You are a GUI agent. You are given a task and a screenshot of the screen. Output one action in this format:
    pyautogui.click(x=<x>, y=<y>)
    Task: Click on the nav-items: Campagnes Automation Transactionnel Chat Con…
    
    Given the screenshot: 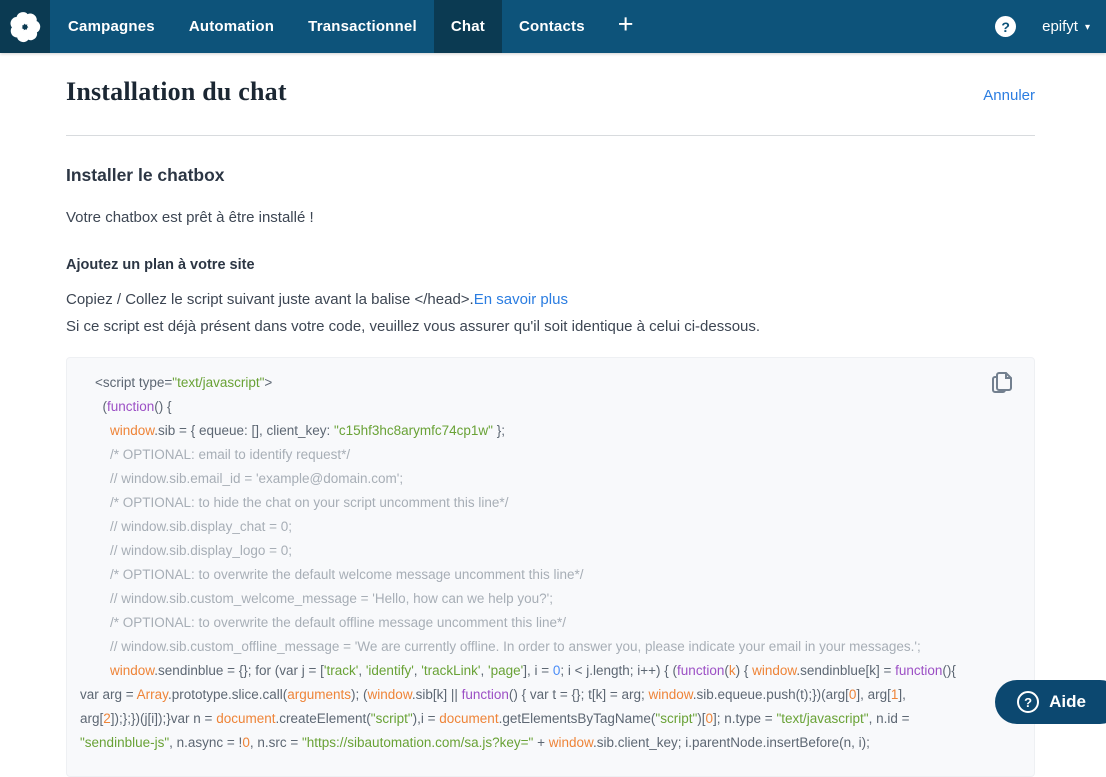 What is the action you would take?
    pyautogui.click(x=326, y=26)
    